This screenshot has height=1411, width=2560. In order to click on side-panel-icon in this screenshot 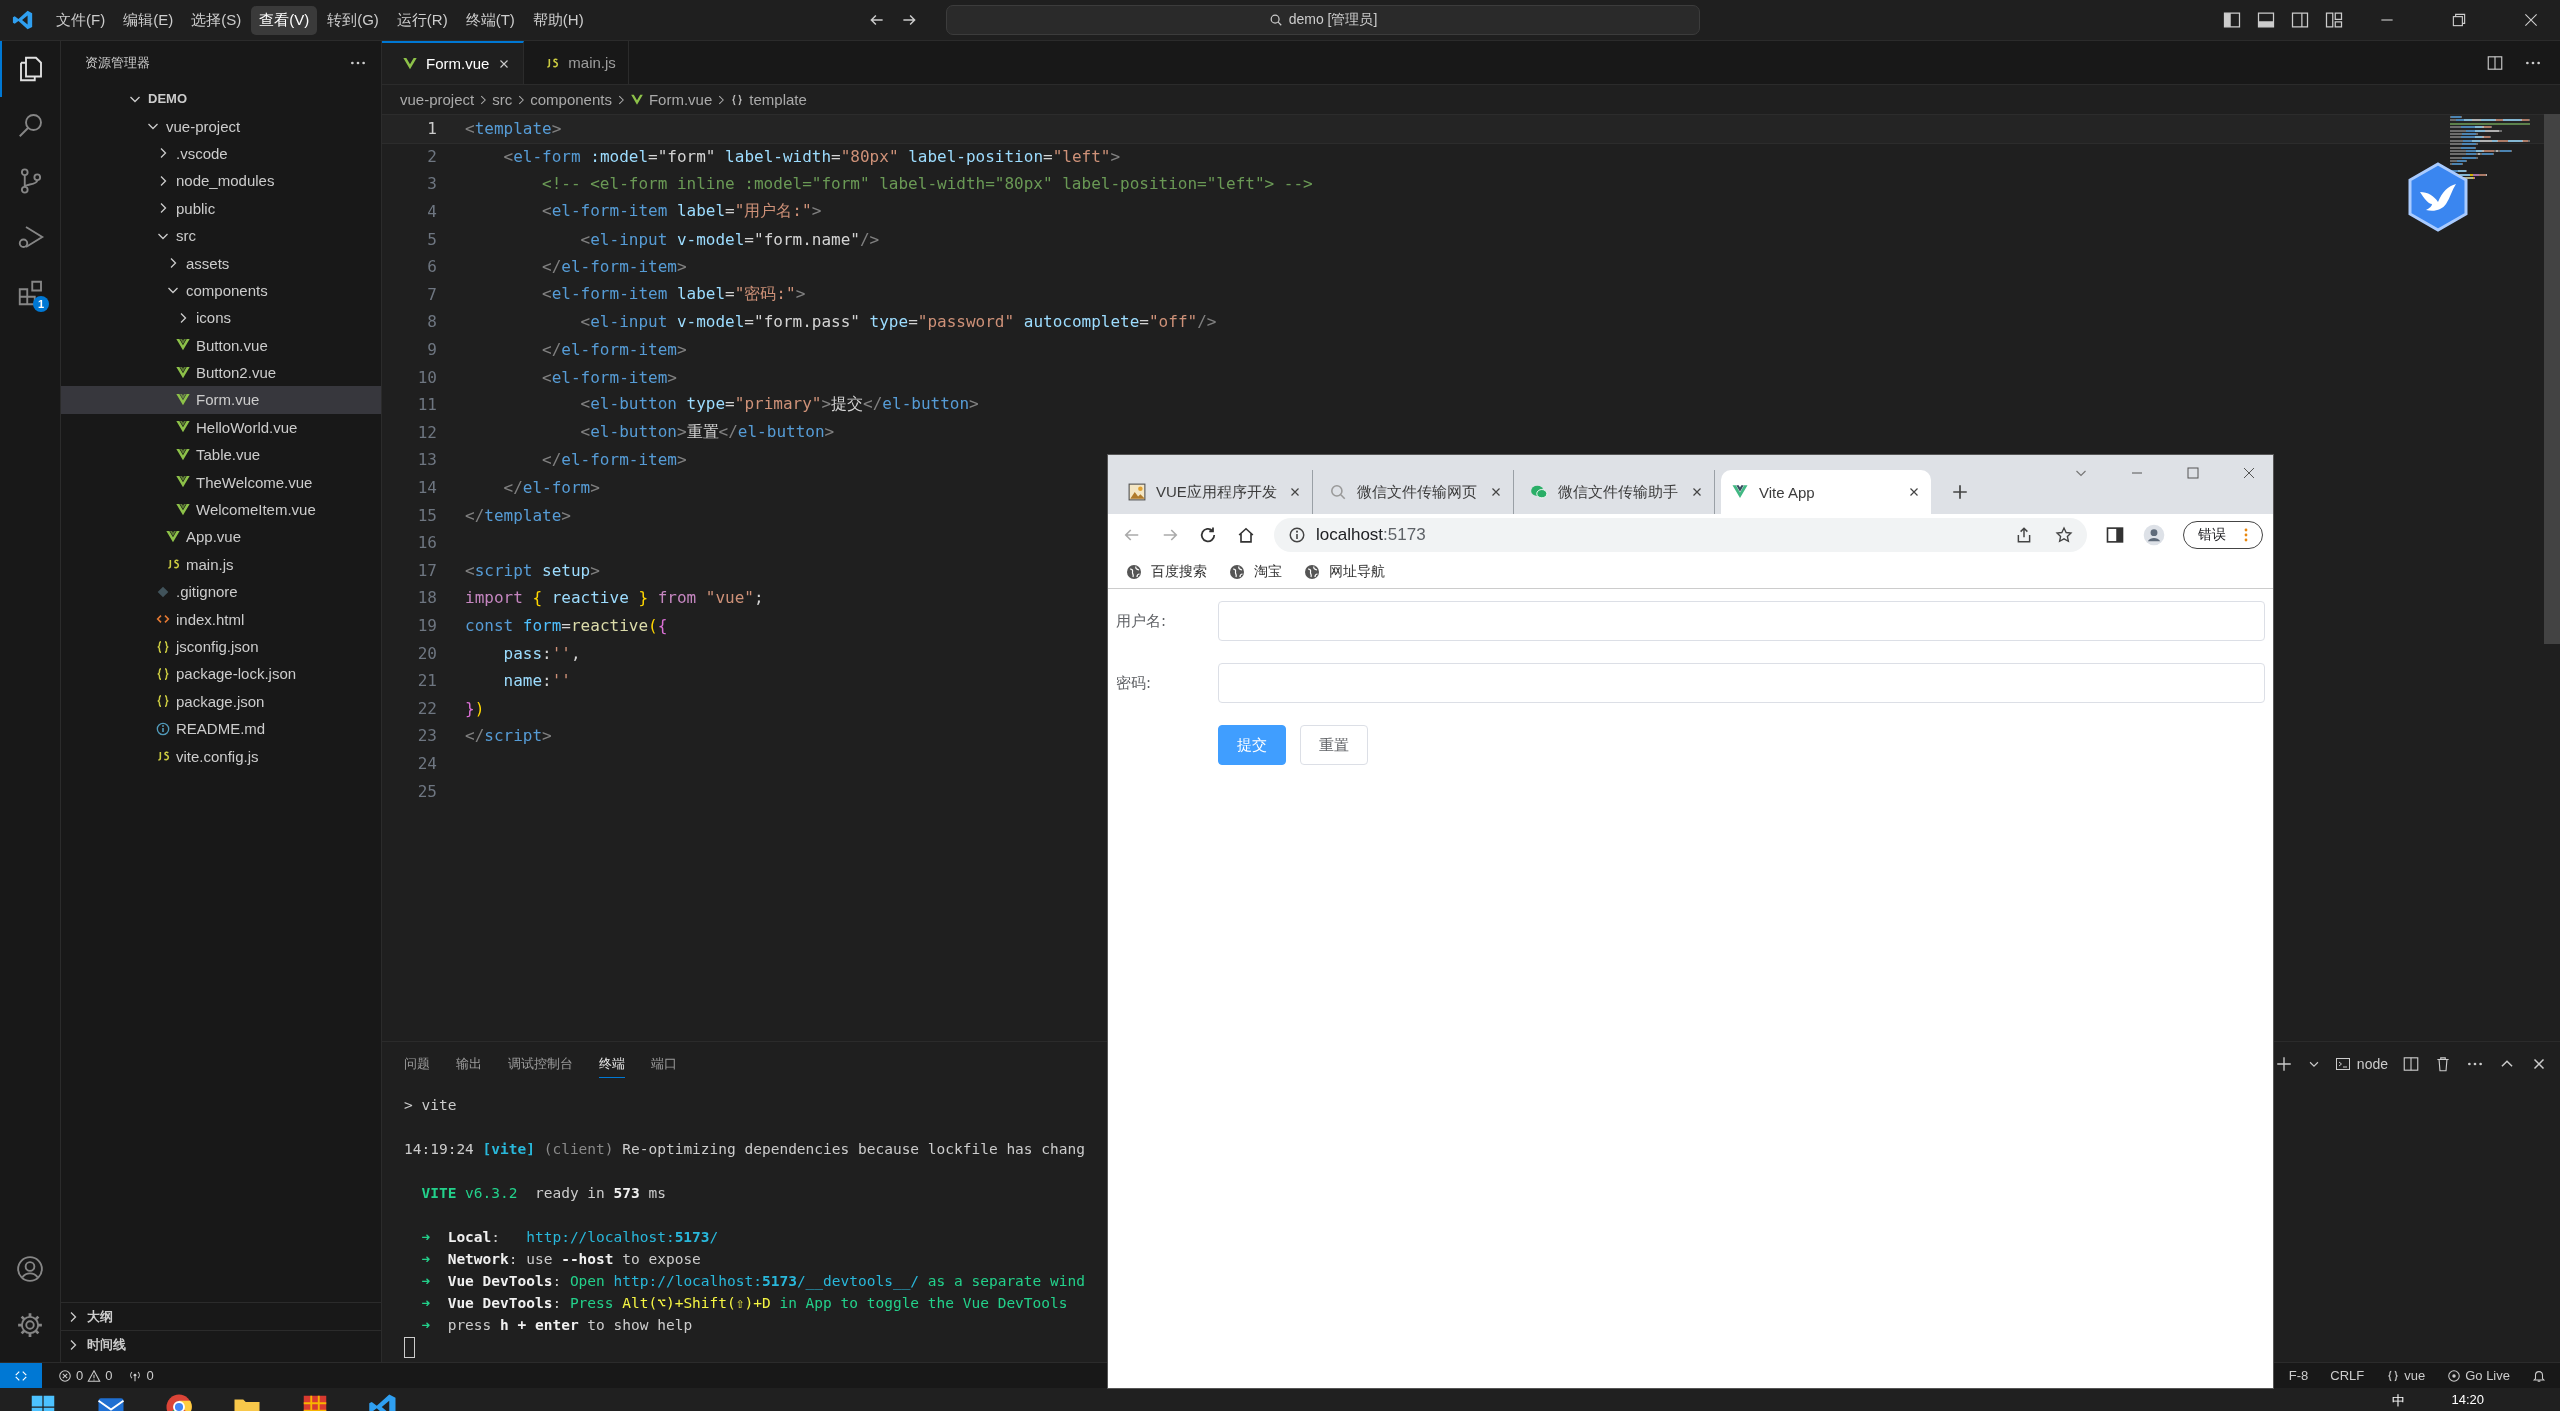, I will do `click(2115, 534)`.